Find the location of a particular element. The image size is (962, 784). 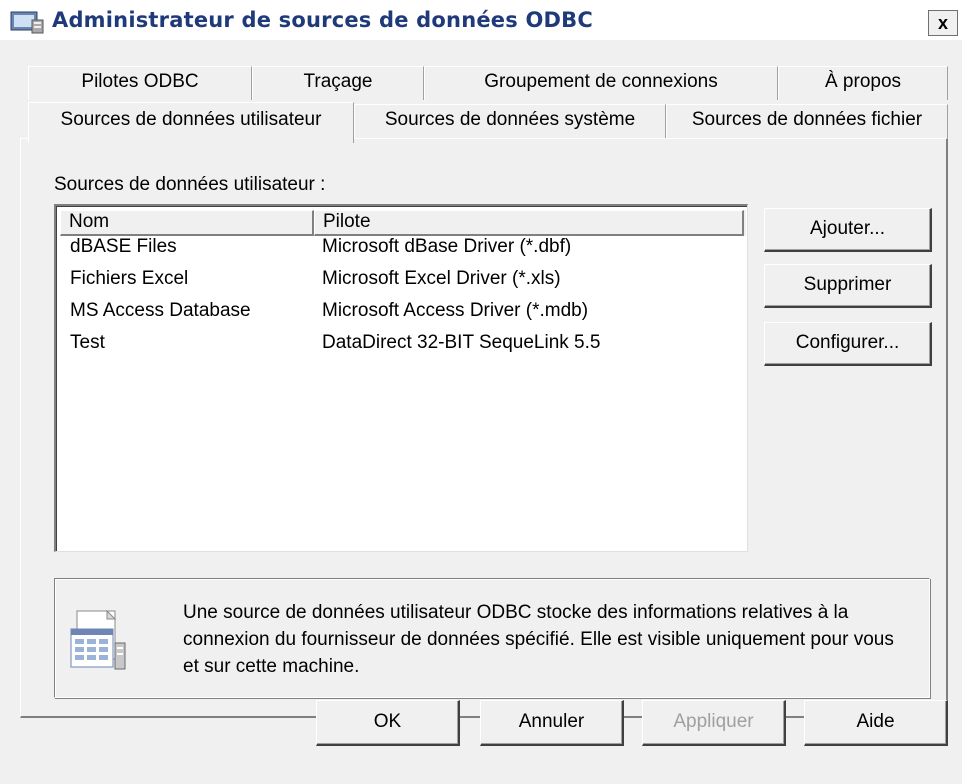

tab-about: À propos is located at coordinates (863, 83).